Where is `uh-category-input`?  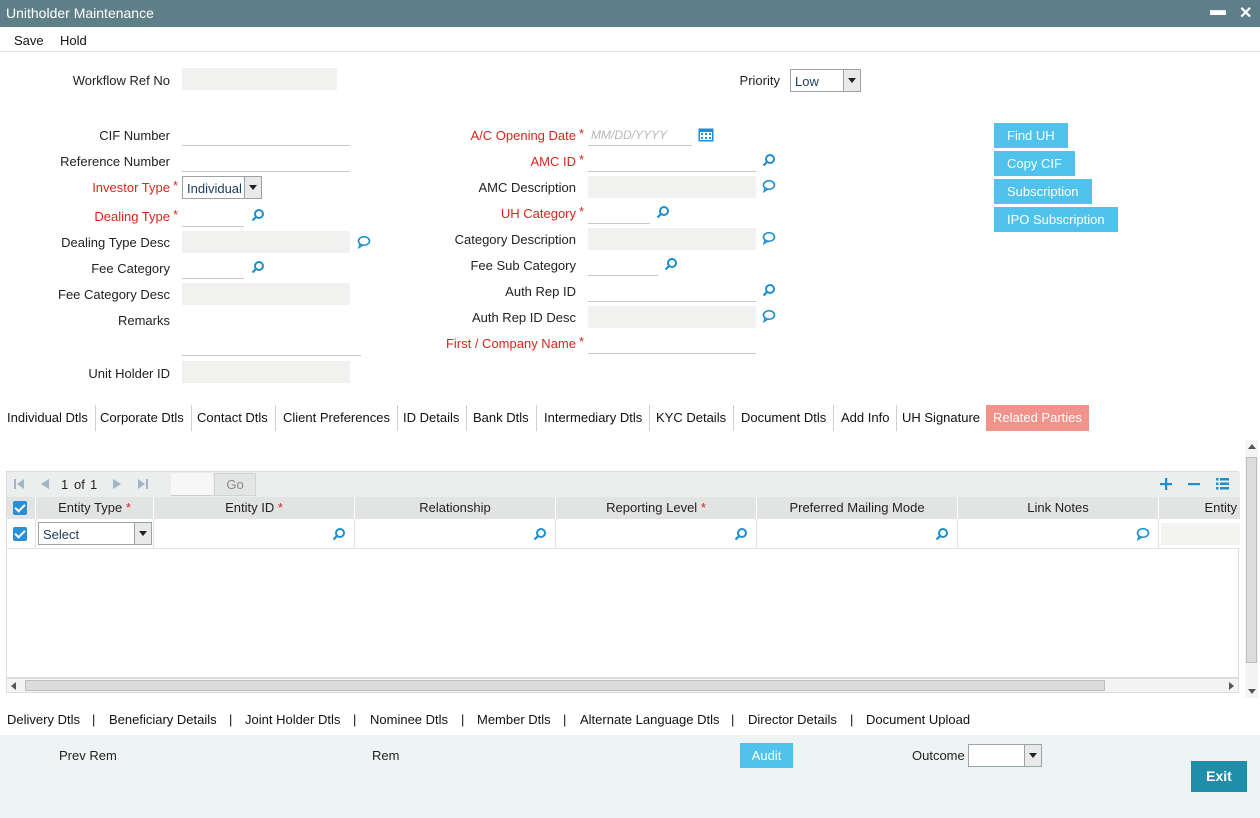 uh-category-input is located at coordinates (619, 212).